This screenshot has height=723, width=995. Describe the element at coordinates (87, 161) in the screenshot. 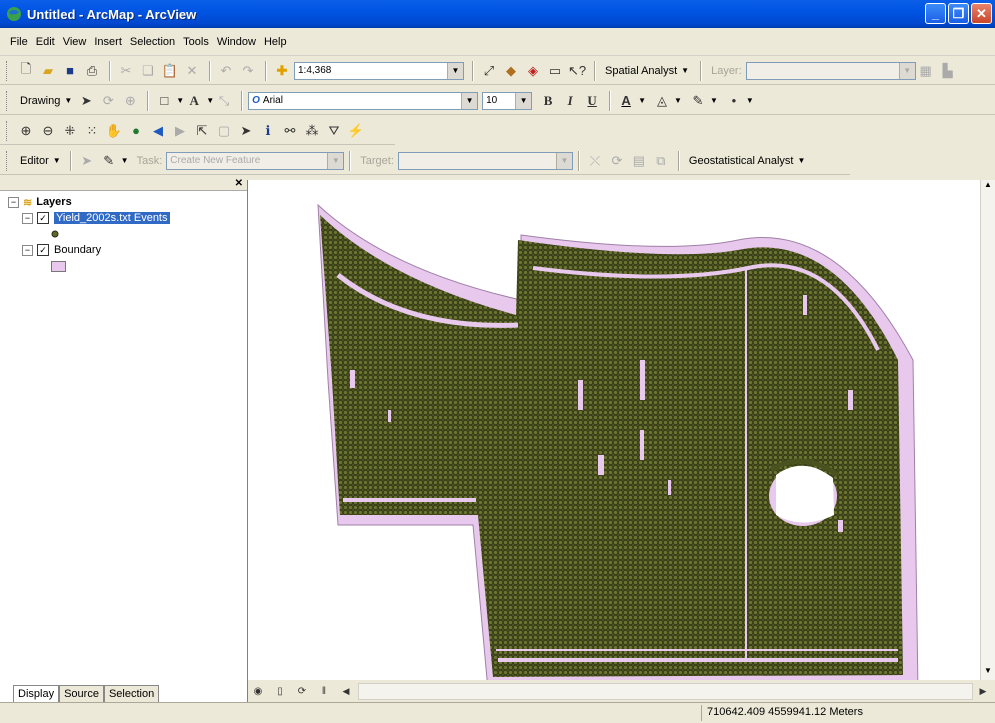

I see `edit-tool-icon: ➤` at that location.